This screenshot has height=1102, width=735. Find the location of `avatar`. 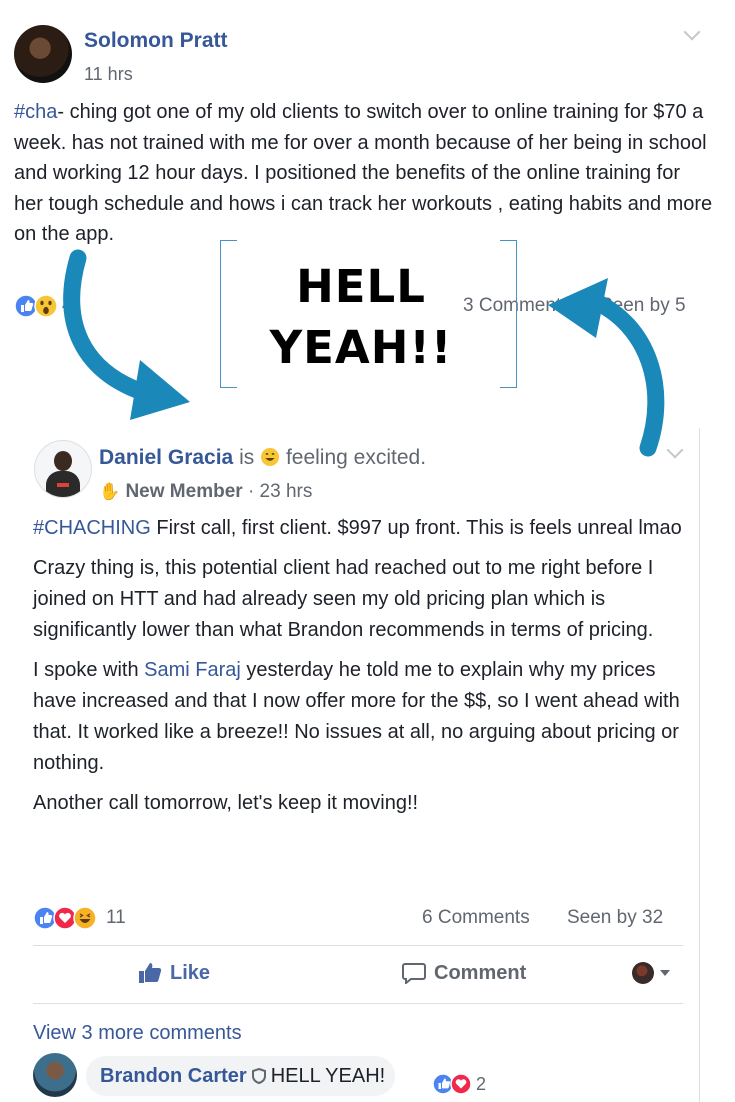

avatar is located at coordinates (643, 973).